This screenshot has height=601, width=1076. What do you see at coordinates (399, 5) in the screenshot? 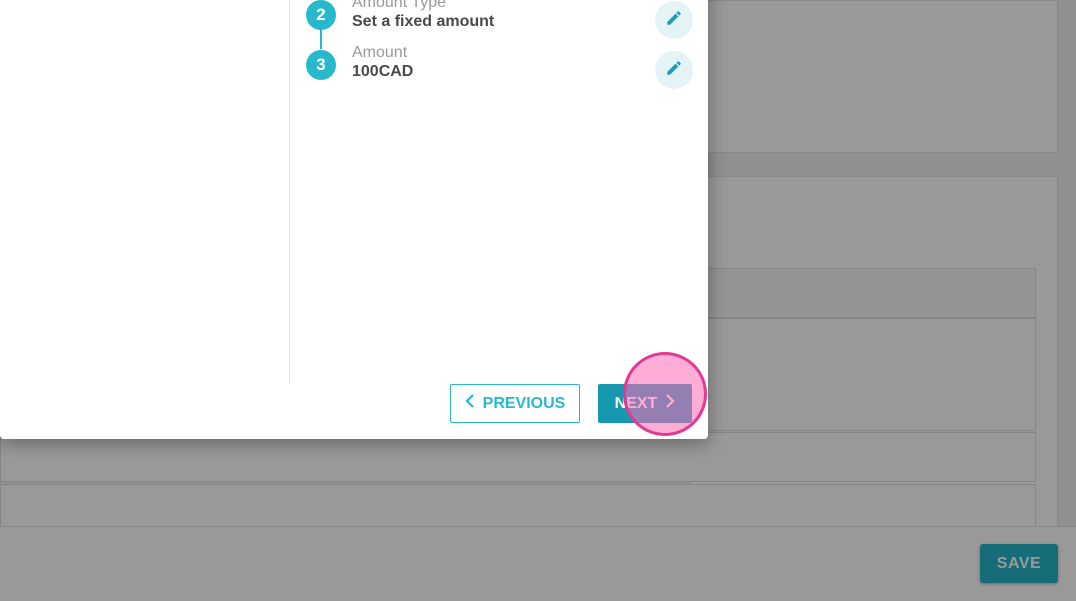
I see `step-label: Amount Type` at bounding box center [399, 5].